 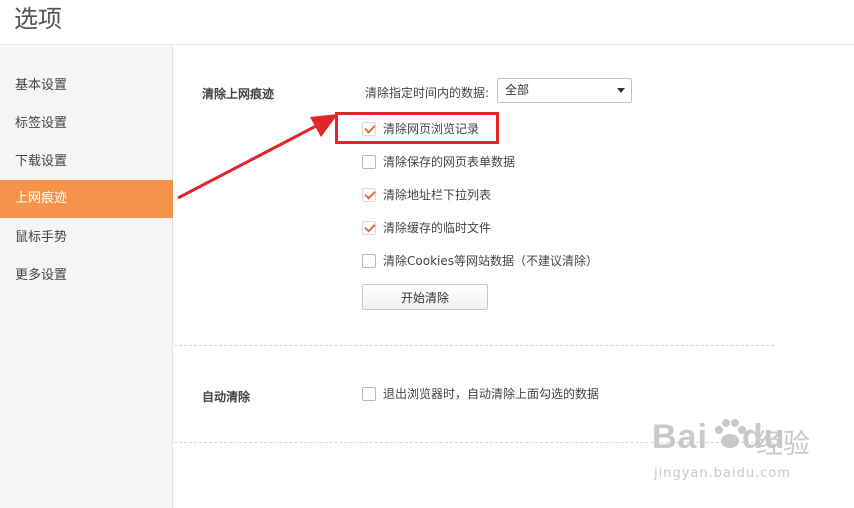 What do you see at coordinates (783, 444) in the screenshot?
I see `watermark-brand: 经验` at bounding box center [783, 444].